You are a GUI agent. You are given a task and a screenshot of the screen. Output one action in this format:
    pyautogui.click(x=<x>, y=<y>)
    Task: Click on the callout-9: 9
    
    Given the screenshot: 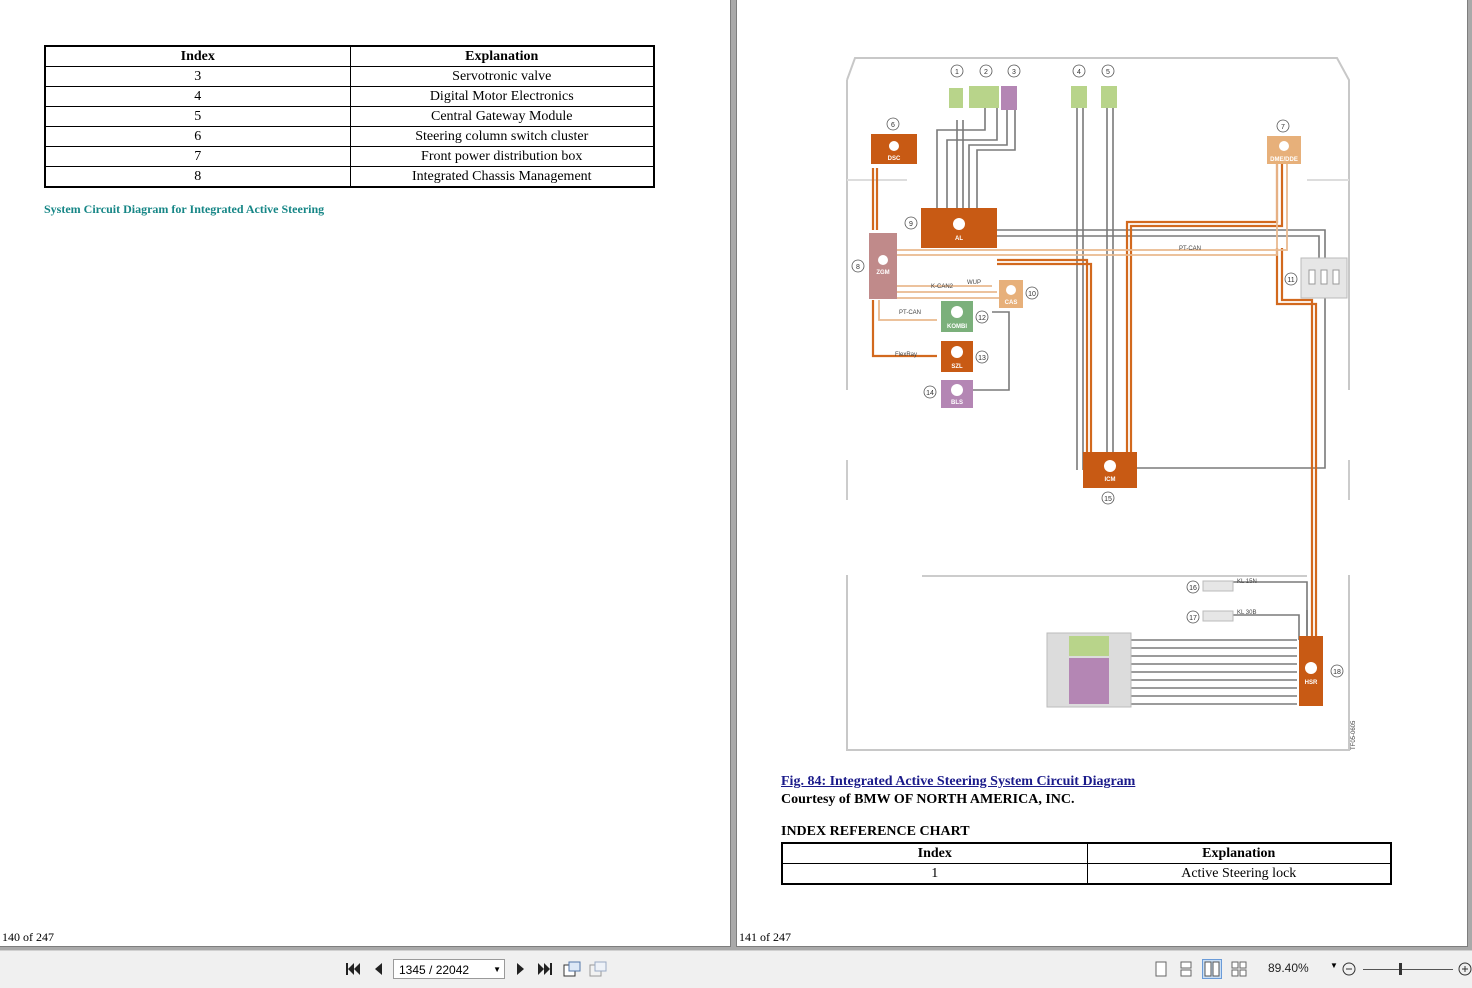 What is the action you would take?
    pyautogui.click(x=911, y=224)
    